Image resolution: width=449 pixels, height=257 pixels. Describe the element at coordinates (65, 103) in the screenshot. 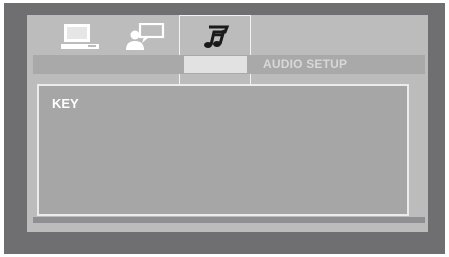

I see `menu-item-key: KEY` at that location.